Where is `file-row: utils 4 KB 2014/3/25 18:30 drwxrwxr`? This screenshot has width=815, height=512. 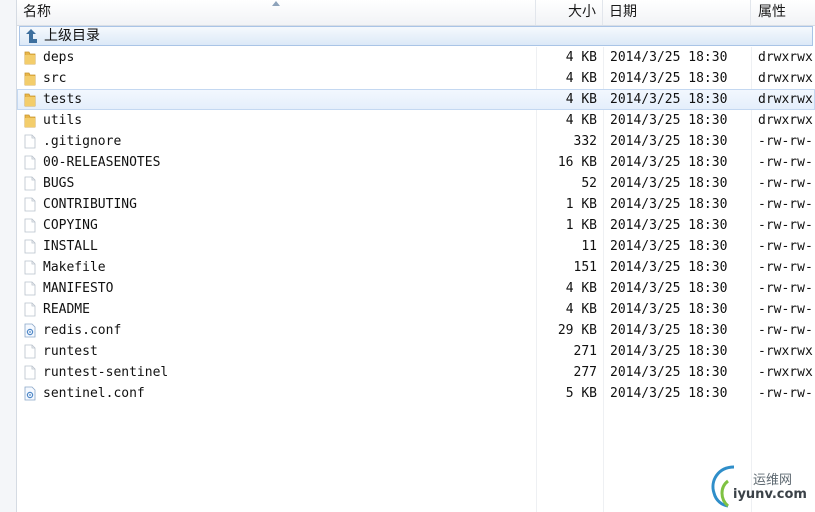
file-row: utils 4 KB 2014/3/25 18:30 drwxrwxr is located at coordinates (416, 120).